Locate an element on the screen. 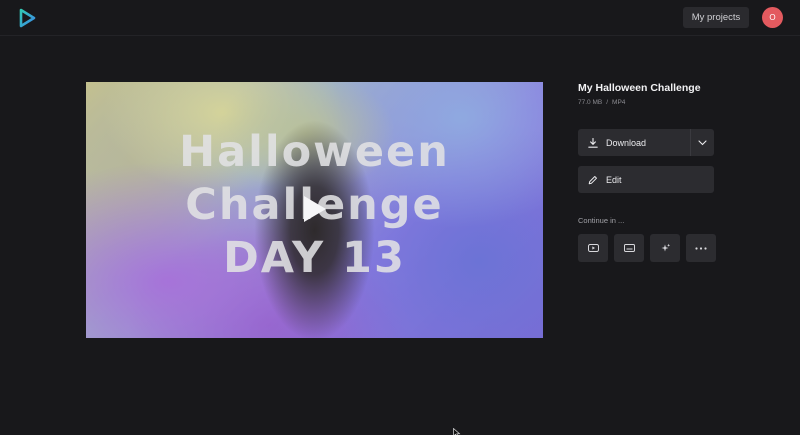  continue-in-options is located at coordinates (647, 248).